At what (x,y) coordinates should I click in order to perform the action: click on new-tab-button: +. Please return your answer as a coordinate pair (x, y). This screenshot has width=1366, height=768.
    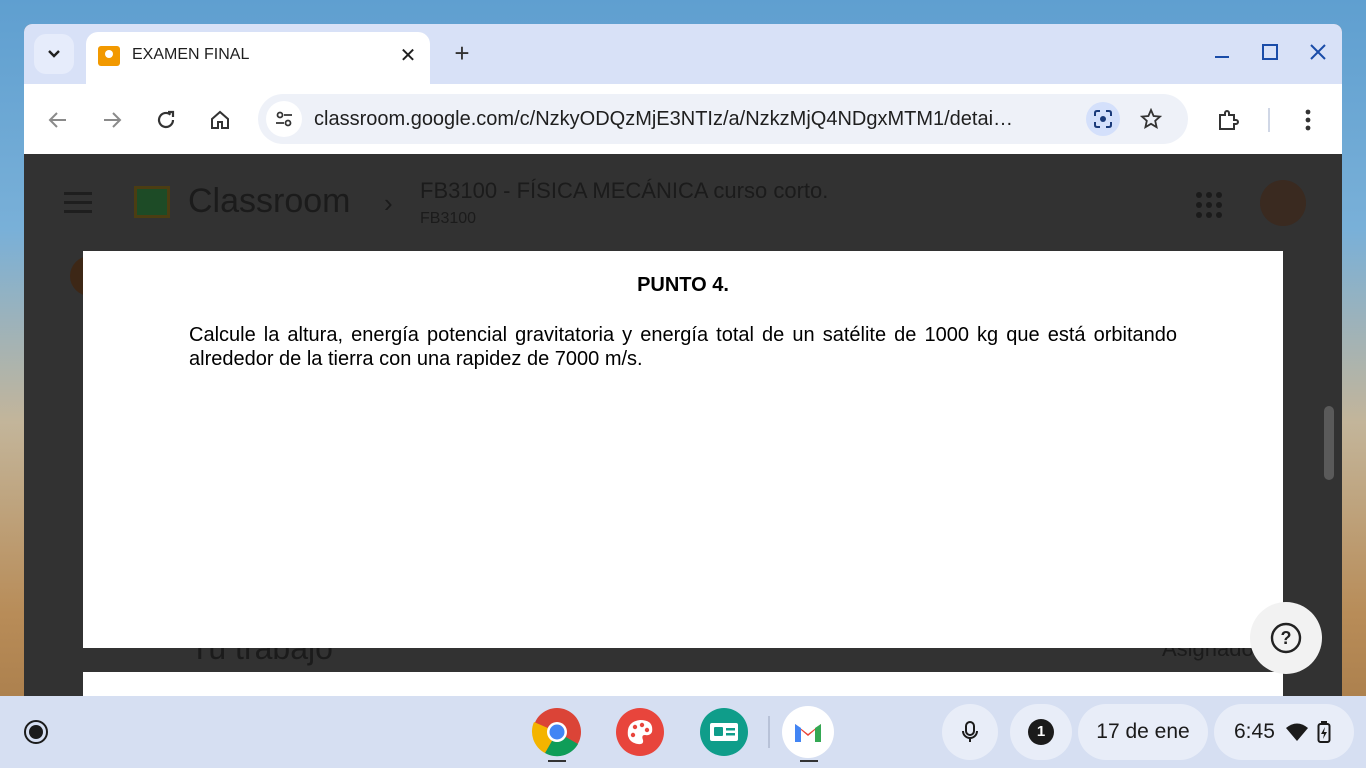
    Looking at the image, I should click on (462, 54).